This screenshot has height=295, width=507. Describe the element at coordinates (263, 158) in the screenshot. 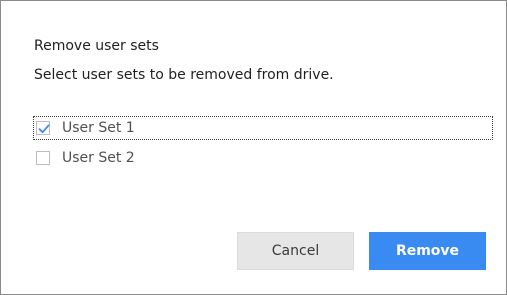

I see `user-set-item-2: User Set 2` at that location.